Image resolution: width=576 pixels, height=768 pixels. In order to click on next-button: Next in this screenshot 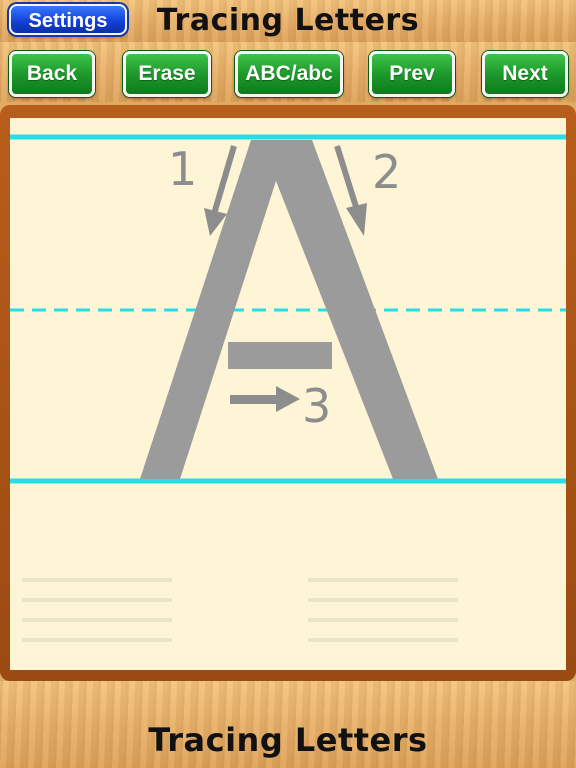, I will do `click(525, 74)`.